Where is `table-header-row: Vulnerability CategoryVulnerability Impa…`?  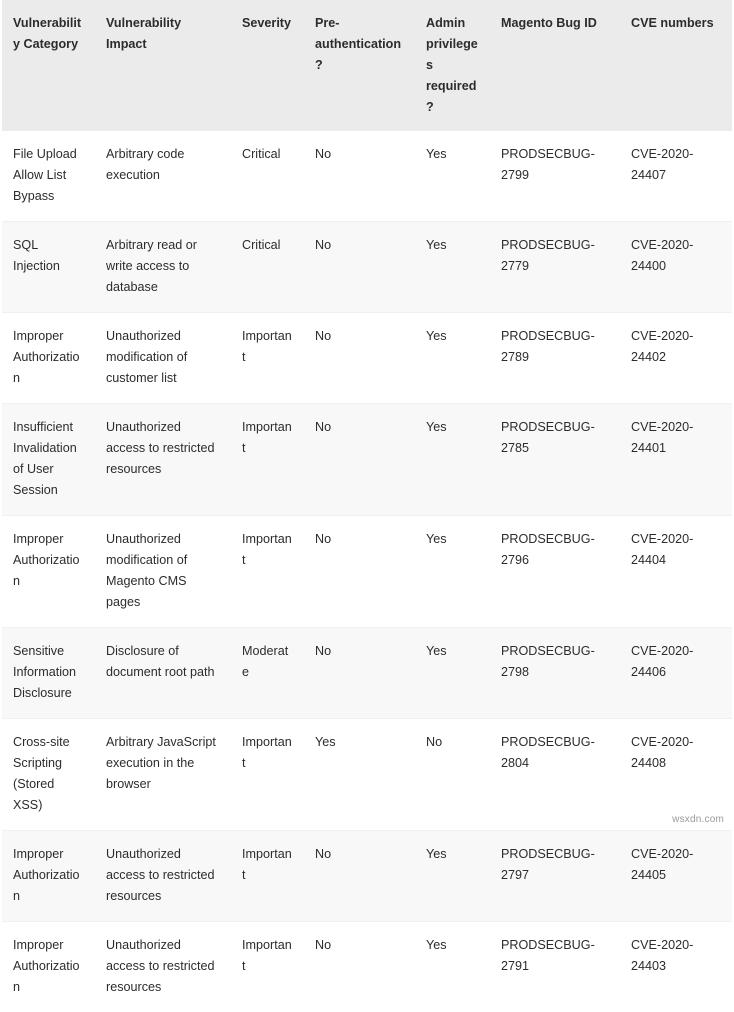 table-header-row: Vulnerability CategoryVulnerability Impa… is located at coordinates (367, 65).